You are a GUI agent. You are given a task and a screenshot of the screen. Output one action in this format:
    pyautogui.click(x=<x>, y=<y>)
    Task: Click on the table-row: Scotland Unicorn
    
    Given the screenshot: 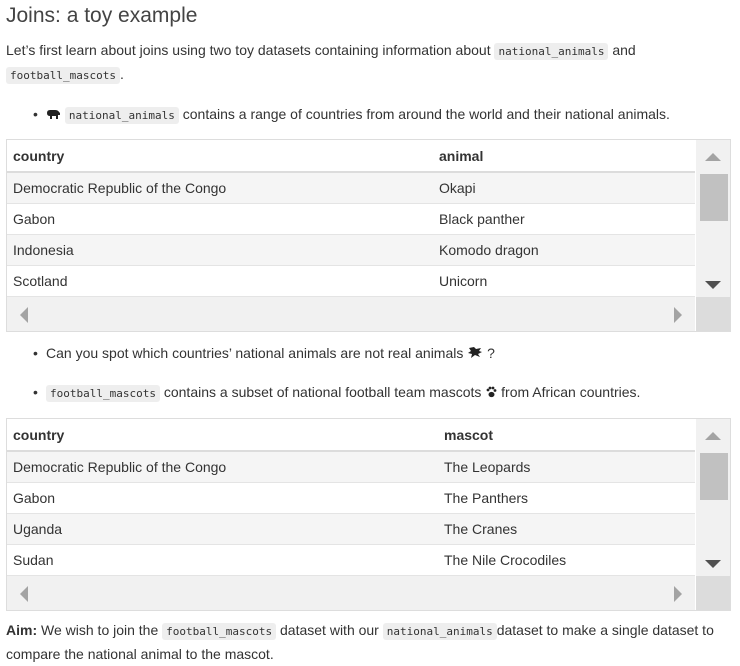 What is the action you would take?
    pyautogui.click(x=351, y=281)
    